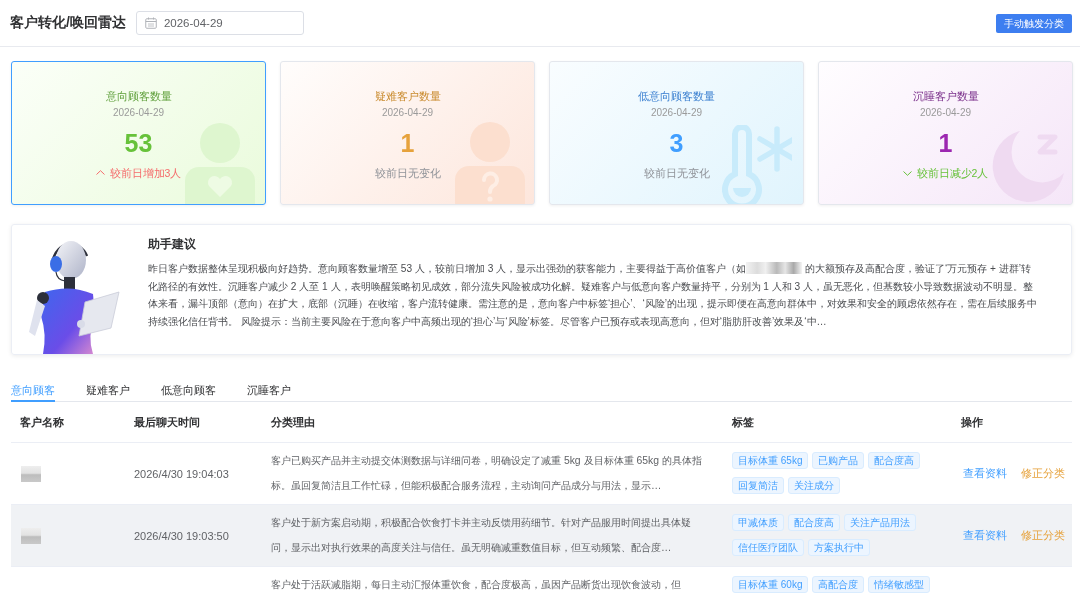  Describe the element at coordinates (838, 460) in the screenshot. I see `customer-tag: 已购产品` at that location.